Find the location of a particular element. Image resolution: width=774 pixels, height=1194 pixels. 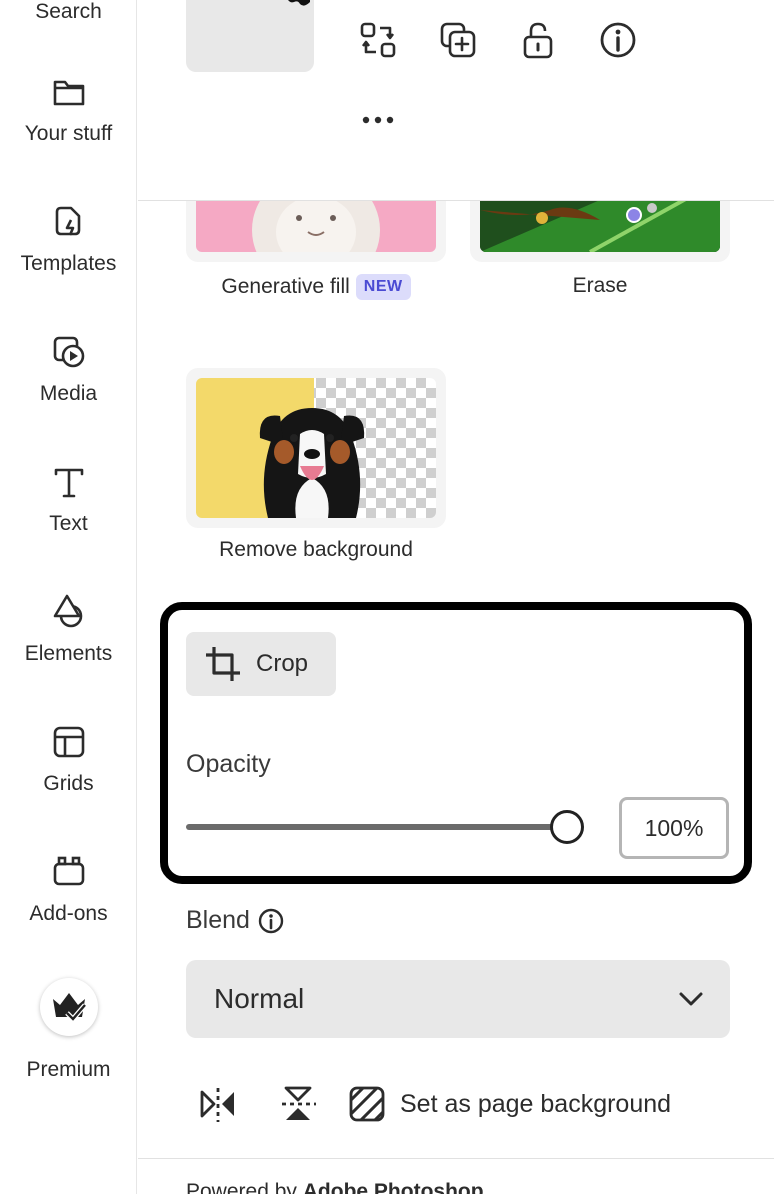

remove-background-card is located at coordinates (316, 448).